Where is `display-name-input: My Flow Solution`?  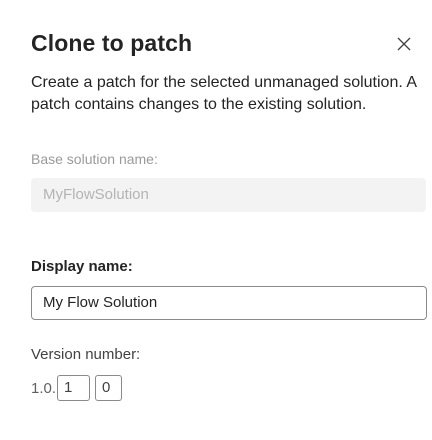 display-name-input: My Flow Solution is located at coordinates (229, 303).